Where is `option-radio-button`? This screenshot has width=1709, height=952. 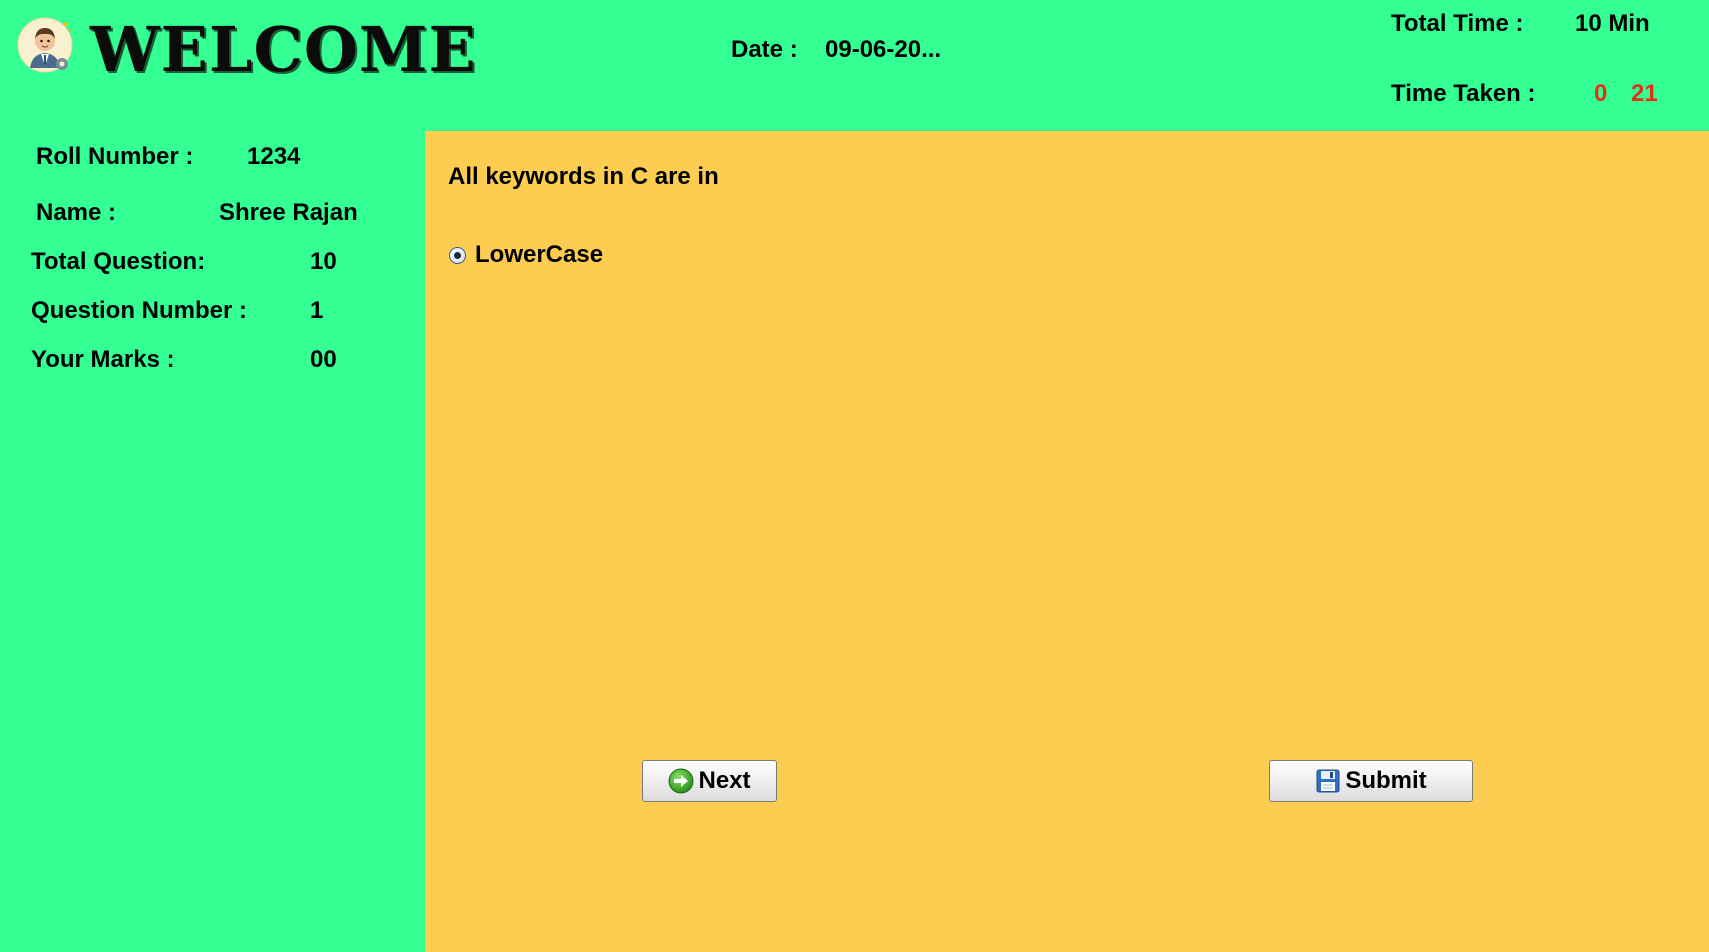 option-radio-button is located at coordinates (457, 255).